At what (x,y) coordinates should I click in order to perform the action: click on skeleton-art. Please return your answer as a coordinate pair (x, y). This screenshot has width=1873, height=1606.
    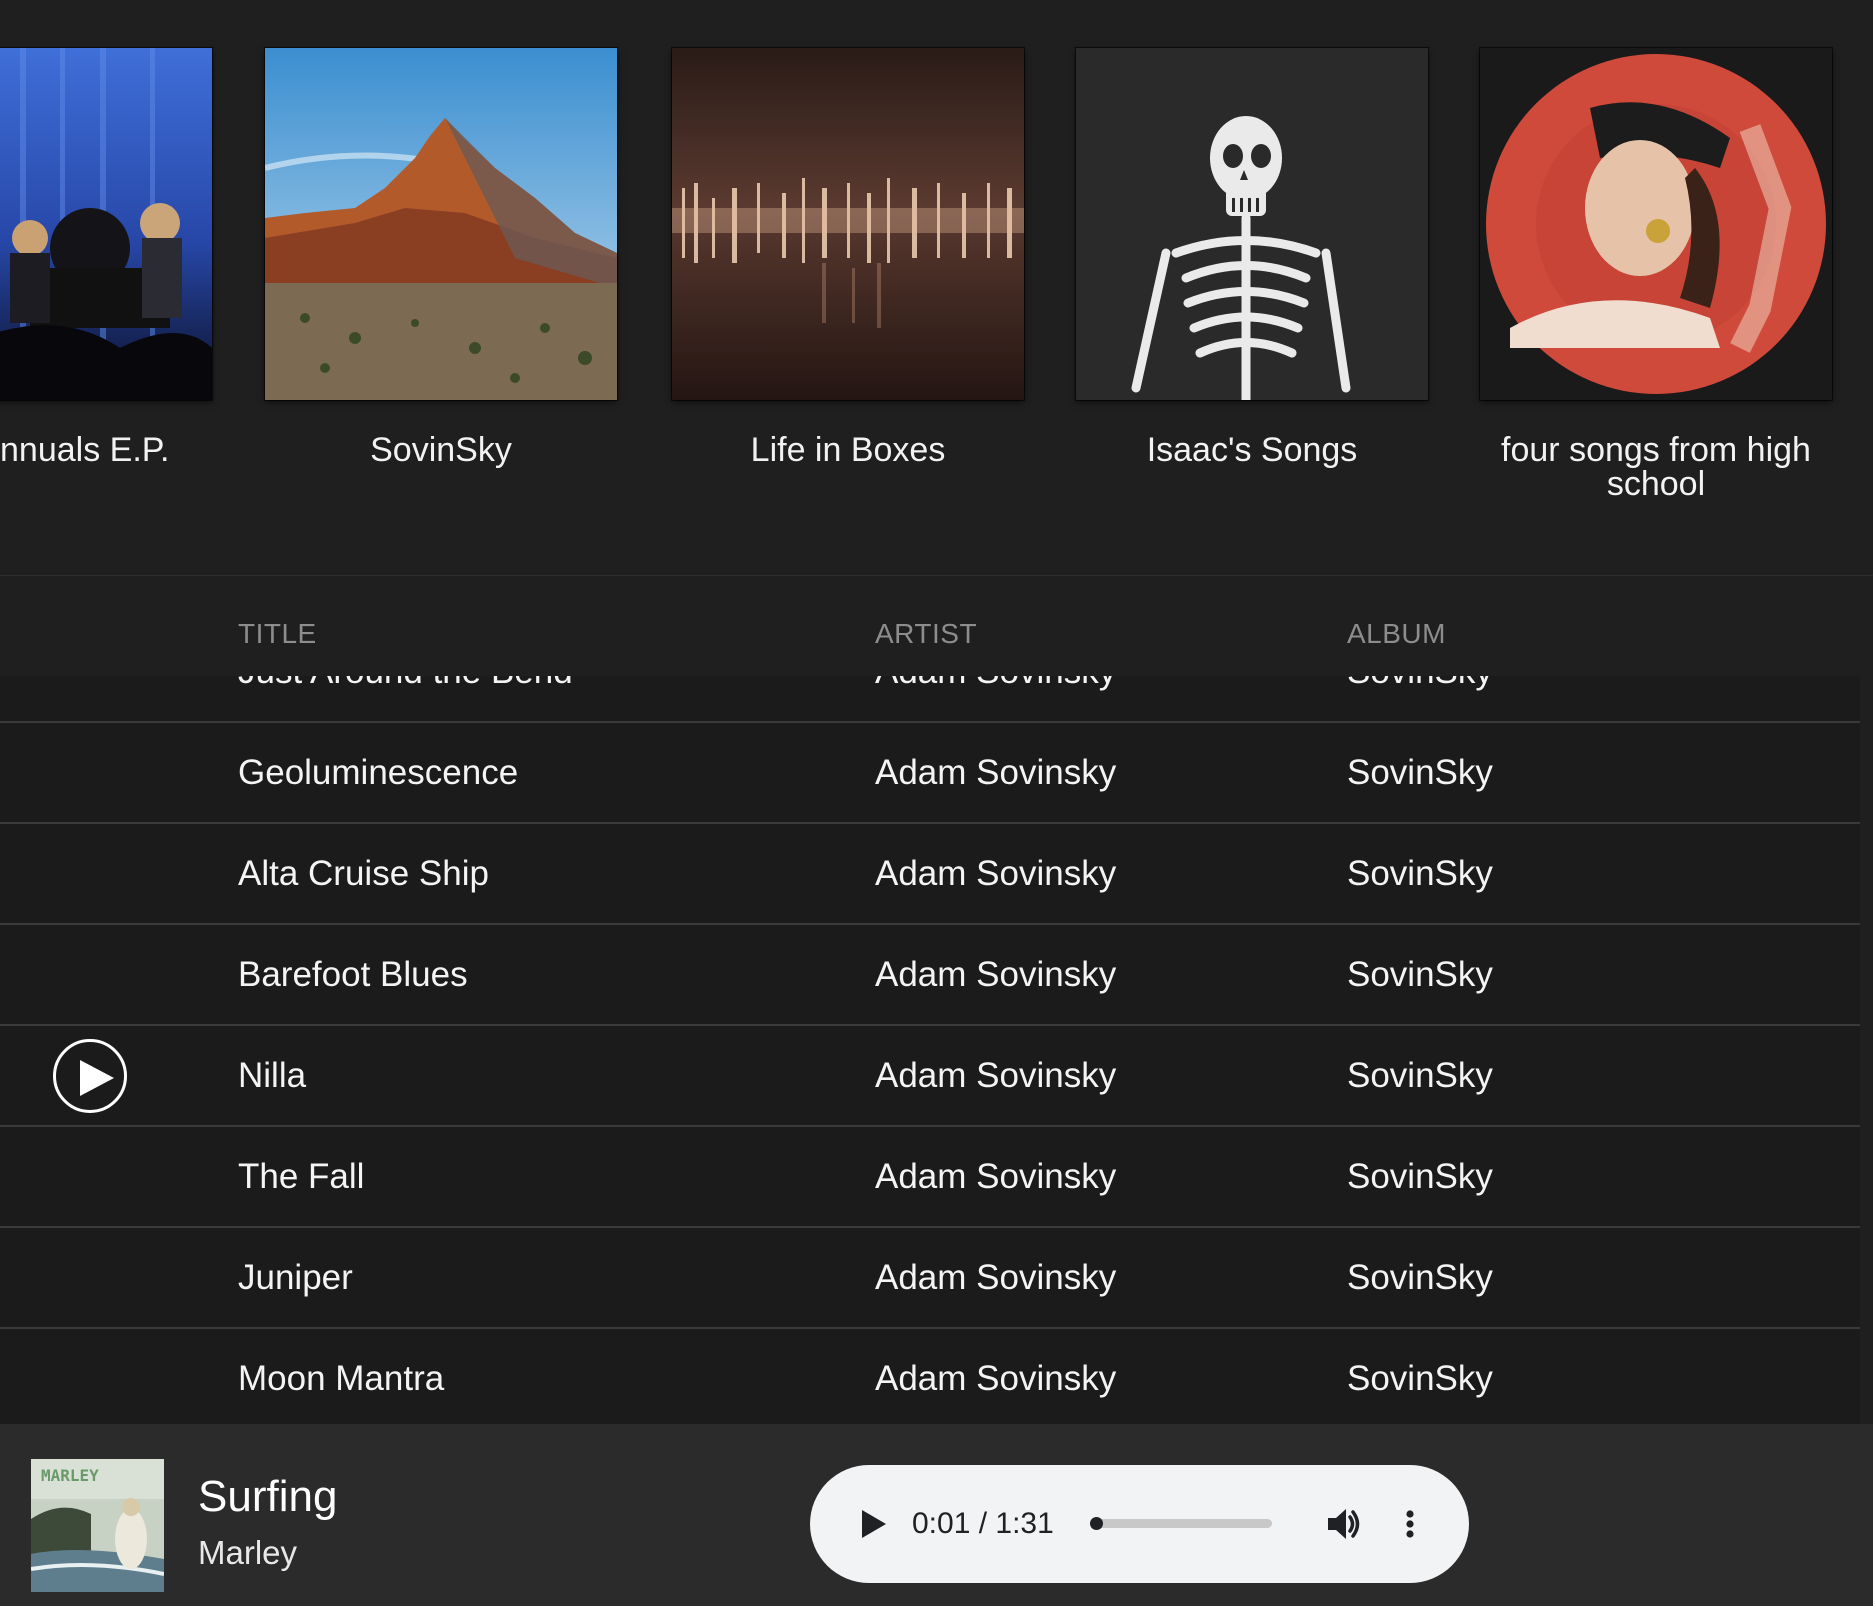
    Looking at the image, I should click on (1252, 224).